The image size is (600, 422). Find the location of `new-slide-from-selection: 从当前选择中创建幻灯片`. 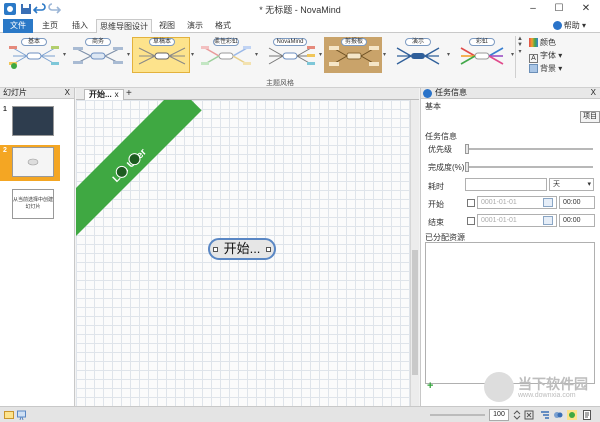

new-slide-from-selection: 从当前选择中创建幻灯片 is located at coordinates (30, 205).